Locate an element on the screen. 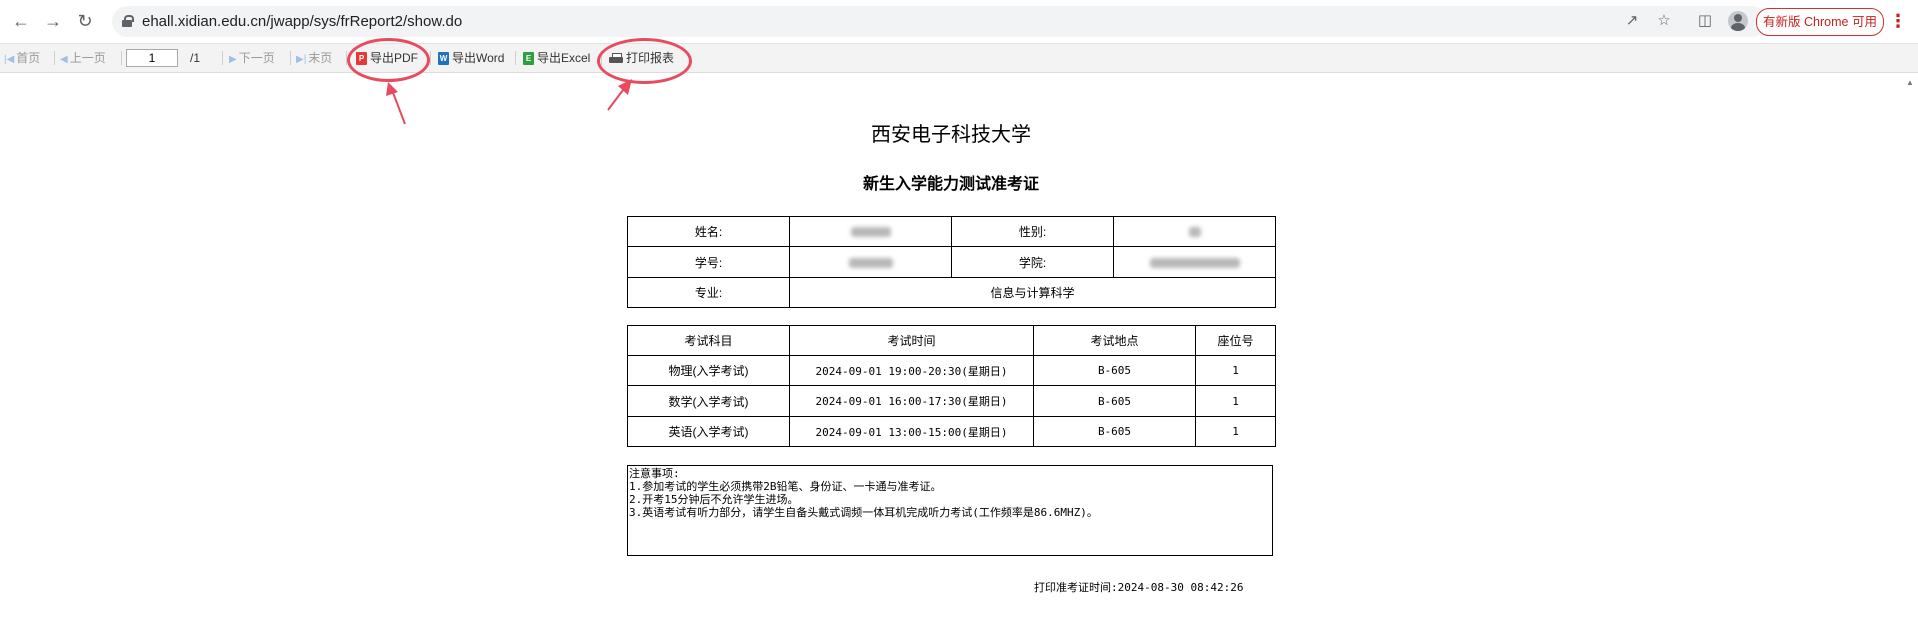  lock-icon is located at coordinates (128, 21).